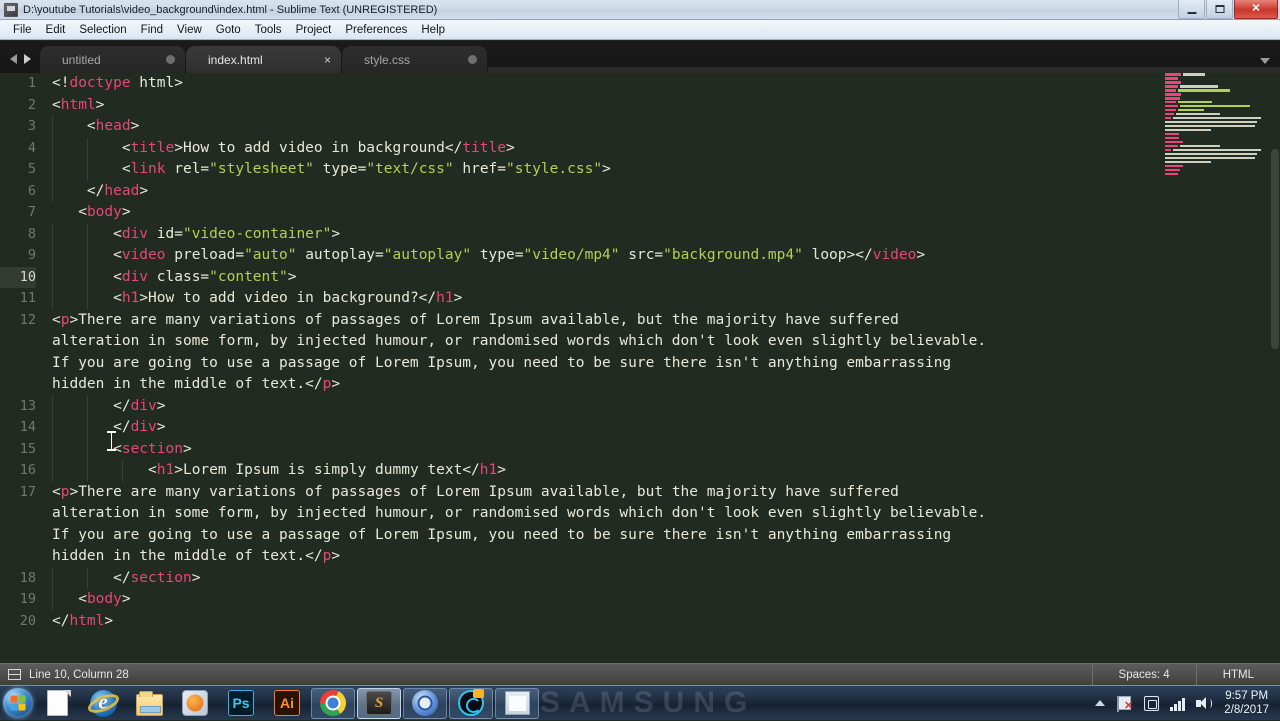 The image size is (1280, 721). What do you see at coordinates (149, 703) in the screenshot?
I see `taskbar-item-file-explorer` at bounding box center [149, 703].